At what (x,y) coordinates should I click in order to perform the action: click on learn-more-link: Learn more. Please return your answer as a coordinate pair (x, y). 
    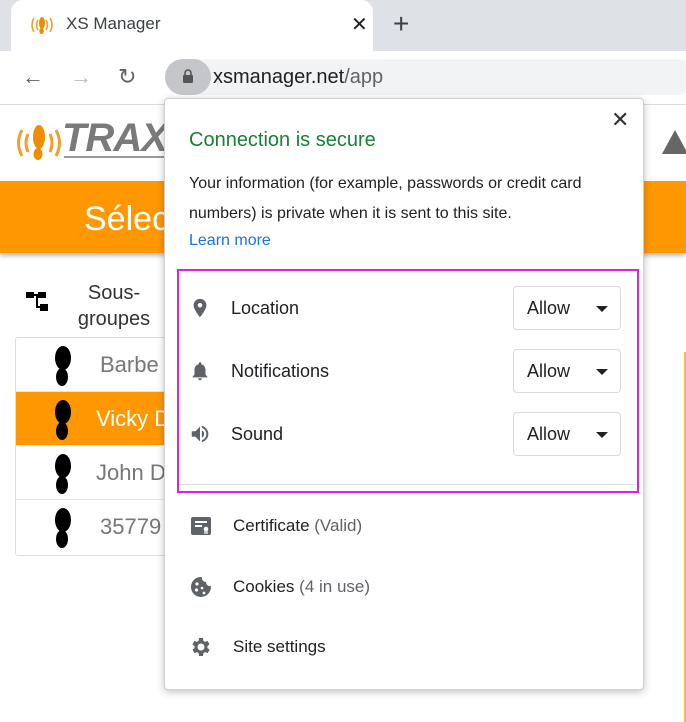
    Looking at the image, I should click on (230, 241).